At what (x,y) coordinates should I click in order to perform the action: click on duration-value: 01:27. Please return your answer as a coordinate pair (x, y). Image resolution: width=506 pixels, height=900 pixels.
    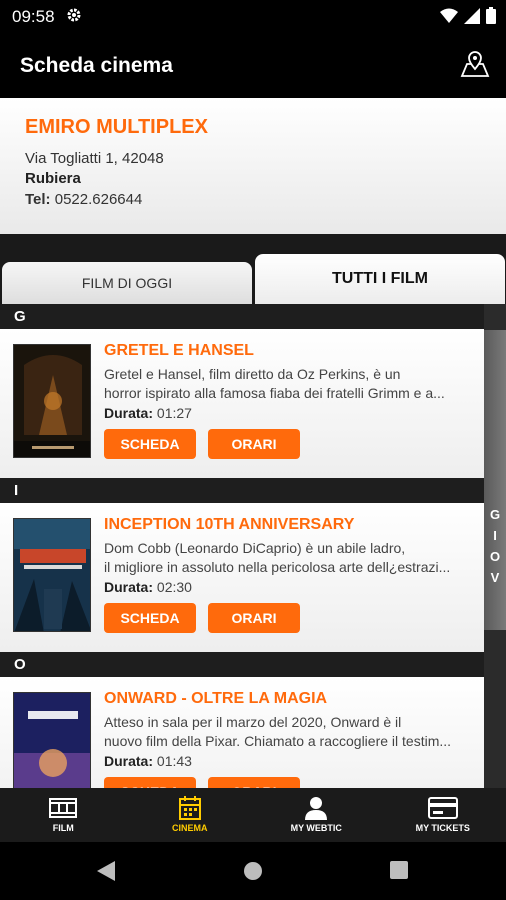
    Looking at the image, I should click on (174, 413).